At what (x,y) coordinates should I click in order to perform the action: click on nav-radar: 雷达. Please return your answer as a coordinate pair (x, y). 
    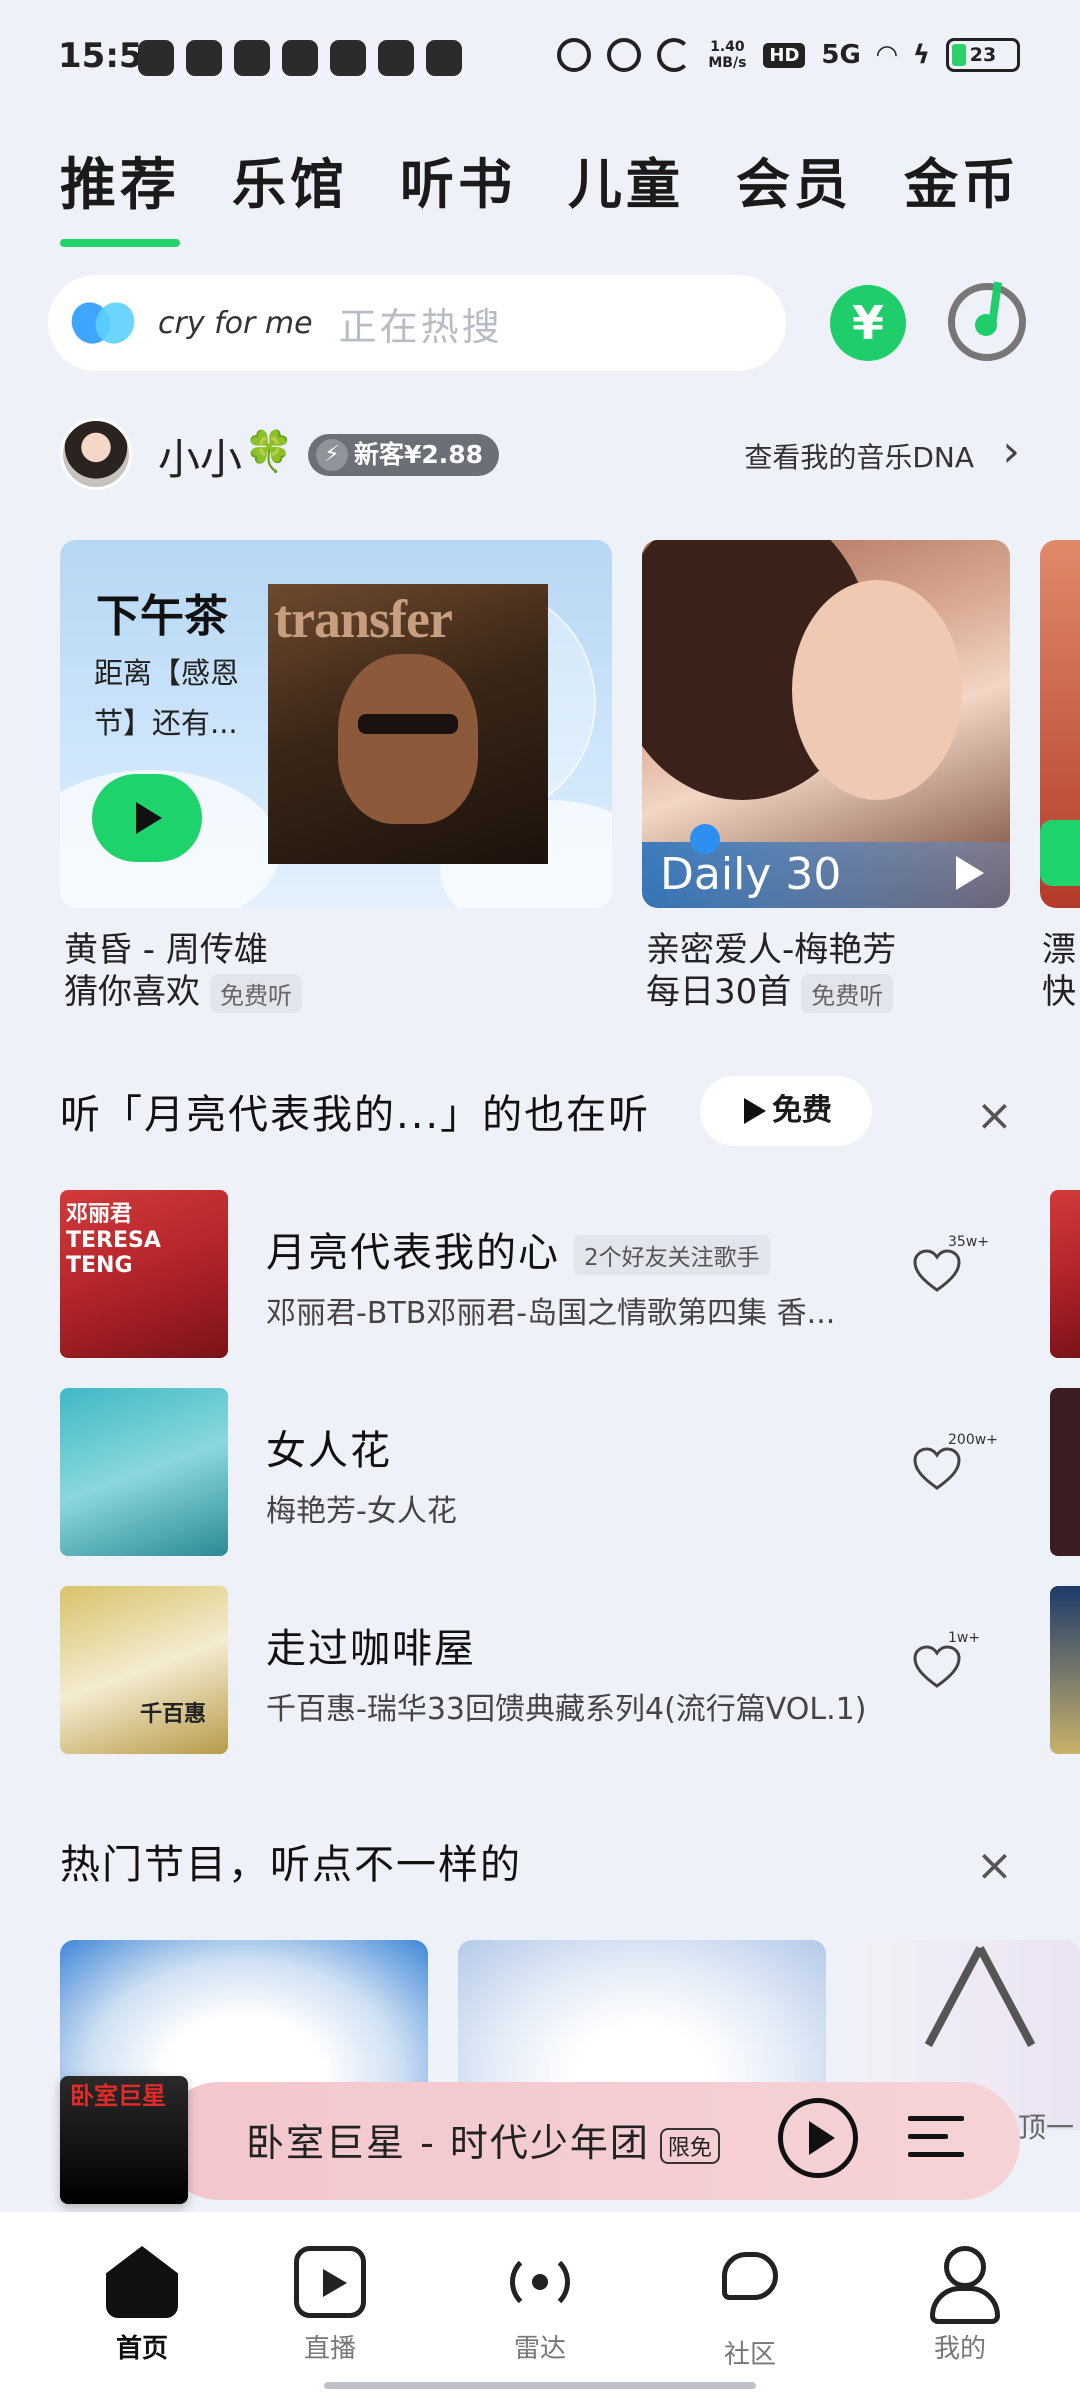
    Looking at the image, I should click on (540, 2305).